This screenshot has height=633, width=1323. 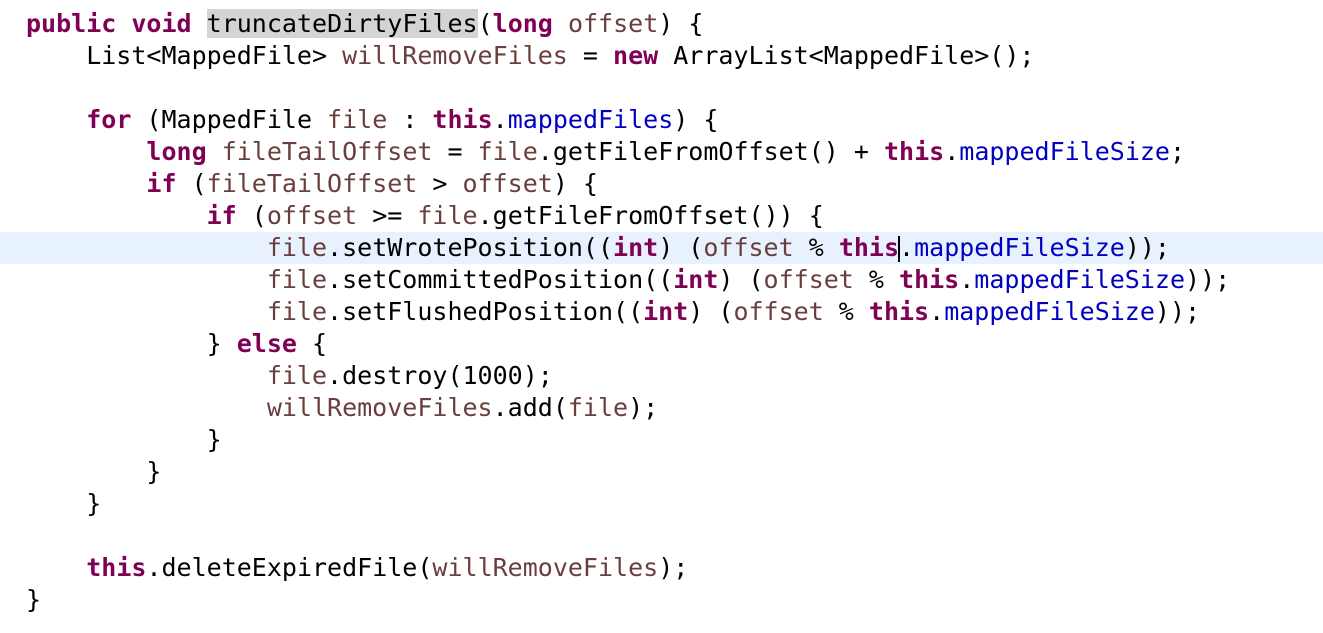 What do you see at coordinates (327, 151) in the screenshot?
I see `variable-token: fileTailOffset` at bounding box center [327, 151].